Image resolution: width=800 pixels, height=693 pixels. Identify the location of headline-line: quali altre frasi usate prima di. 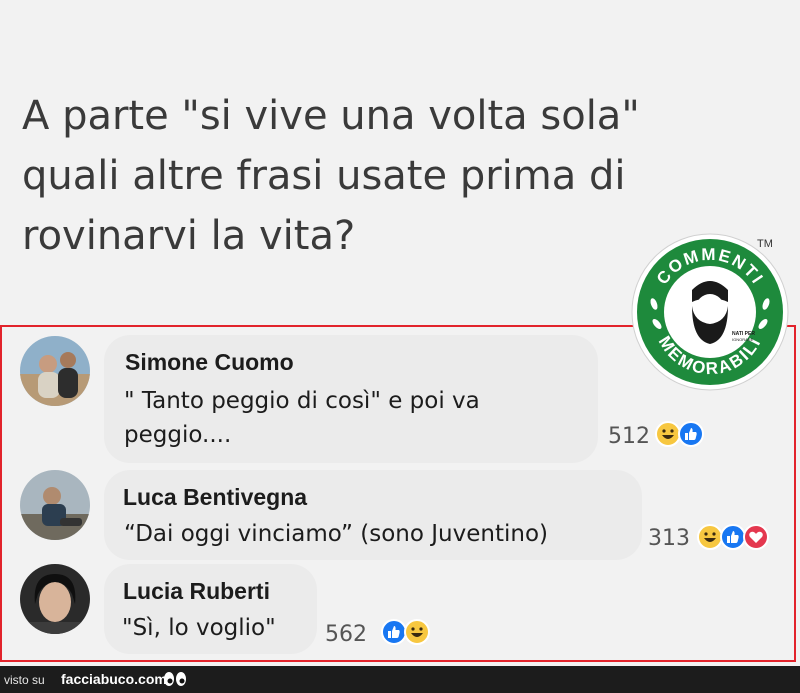
(324, 176).